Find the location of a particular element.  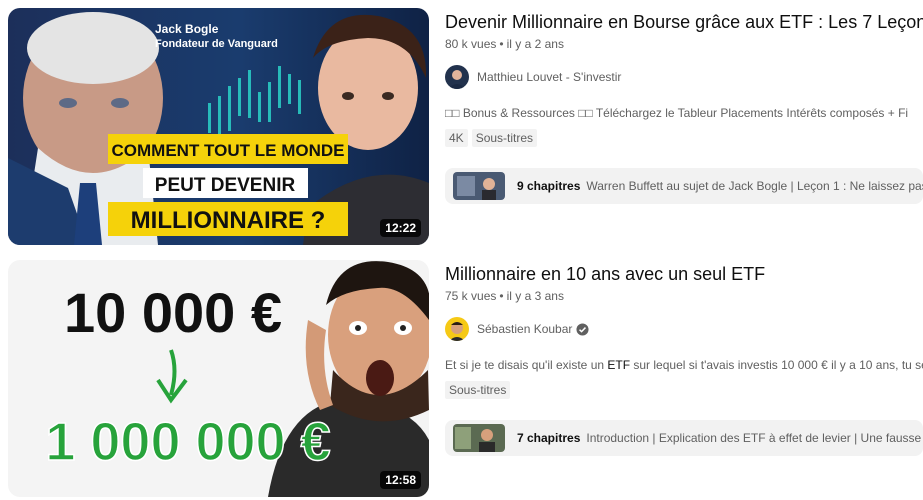

badge-4k: 4K is located at coordinates (456, 138).